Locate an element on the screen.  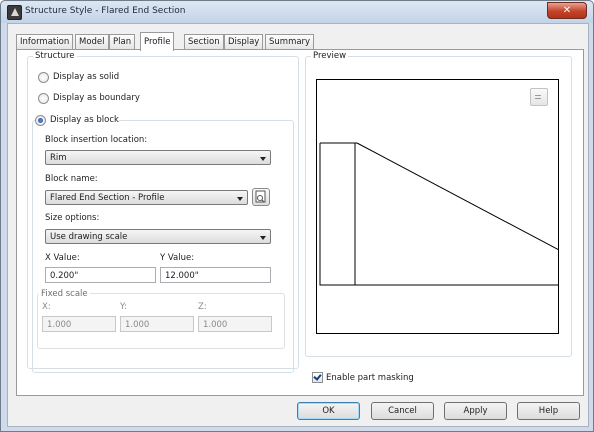
tab-profile: Profile is located at coordinates (157, 41).